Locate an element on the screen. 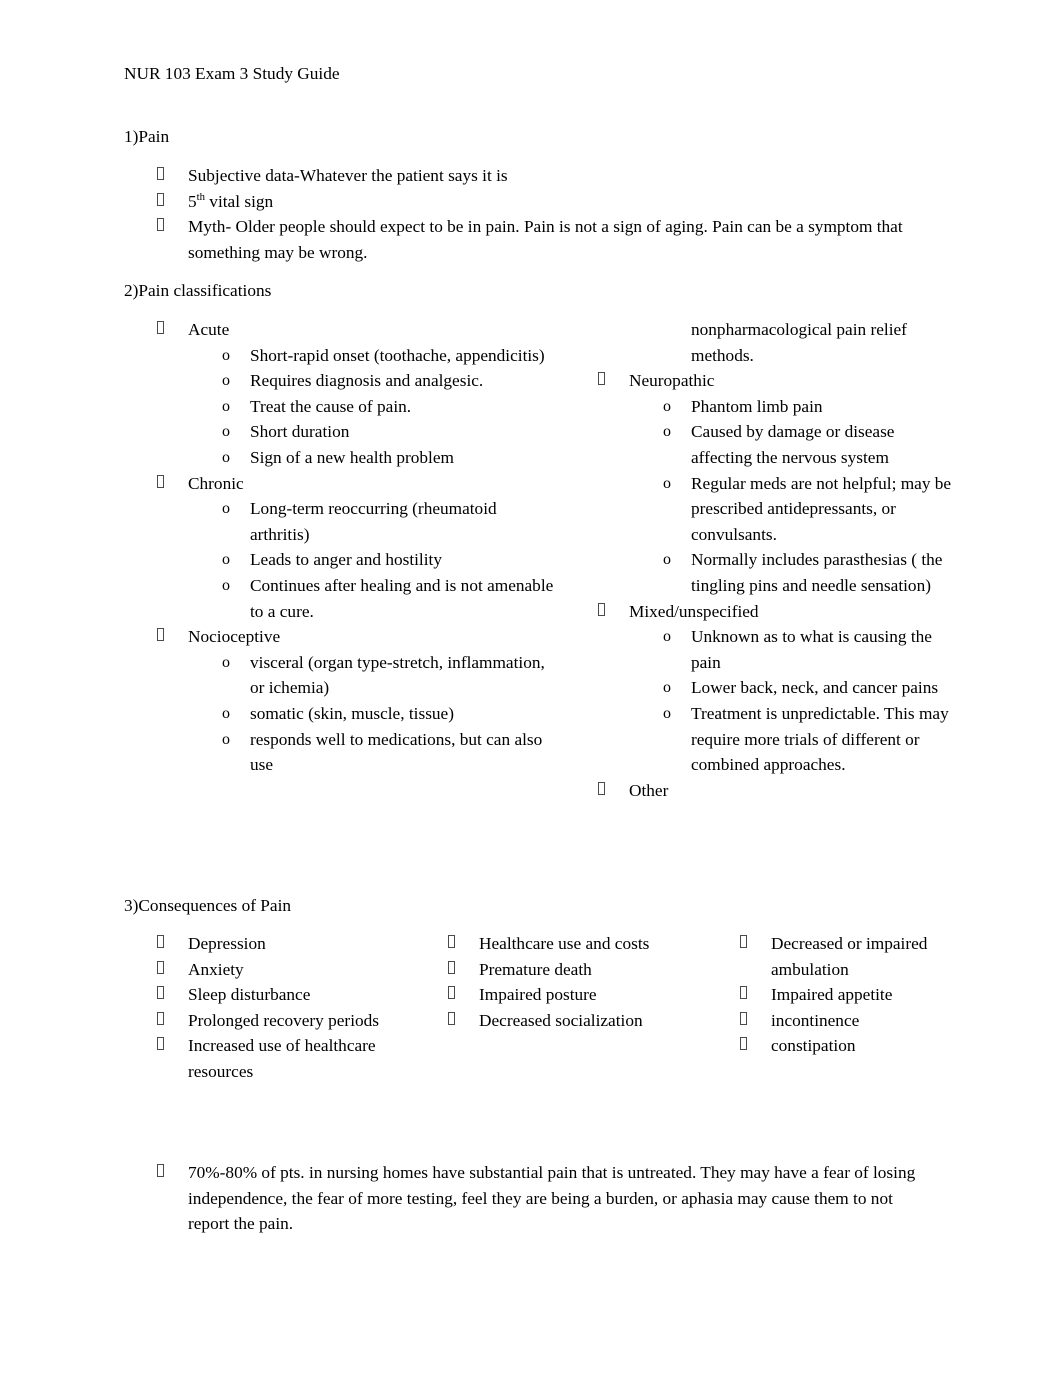  list-item-label: Requires diagnosis and analgesic. is located at coordinates (367, 381).